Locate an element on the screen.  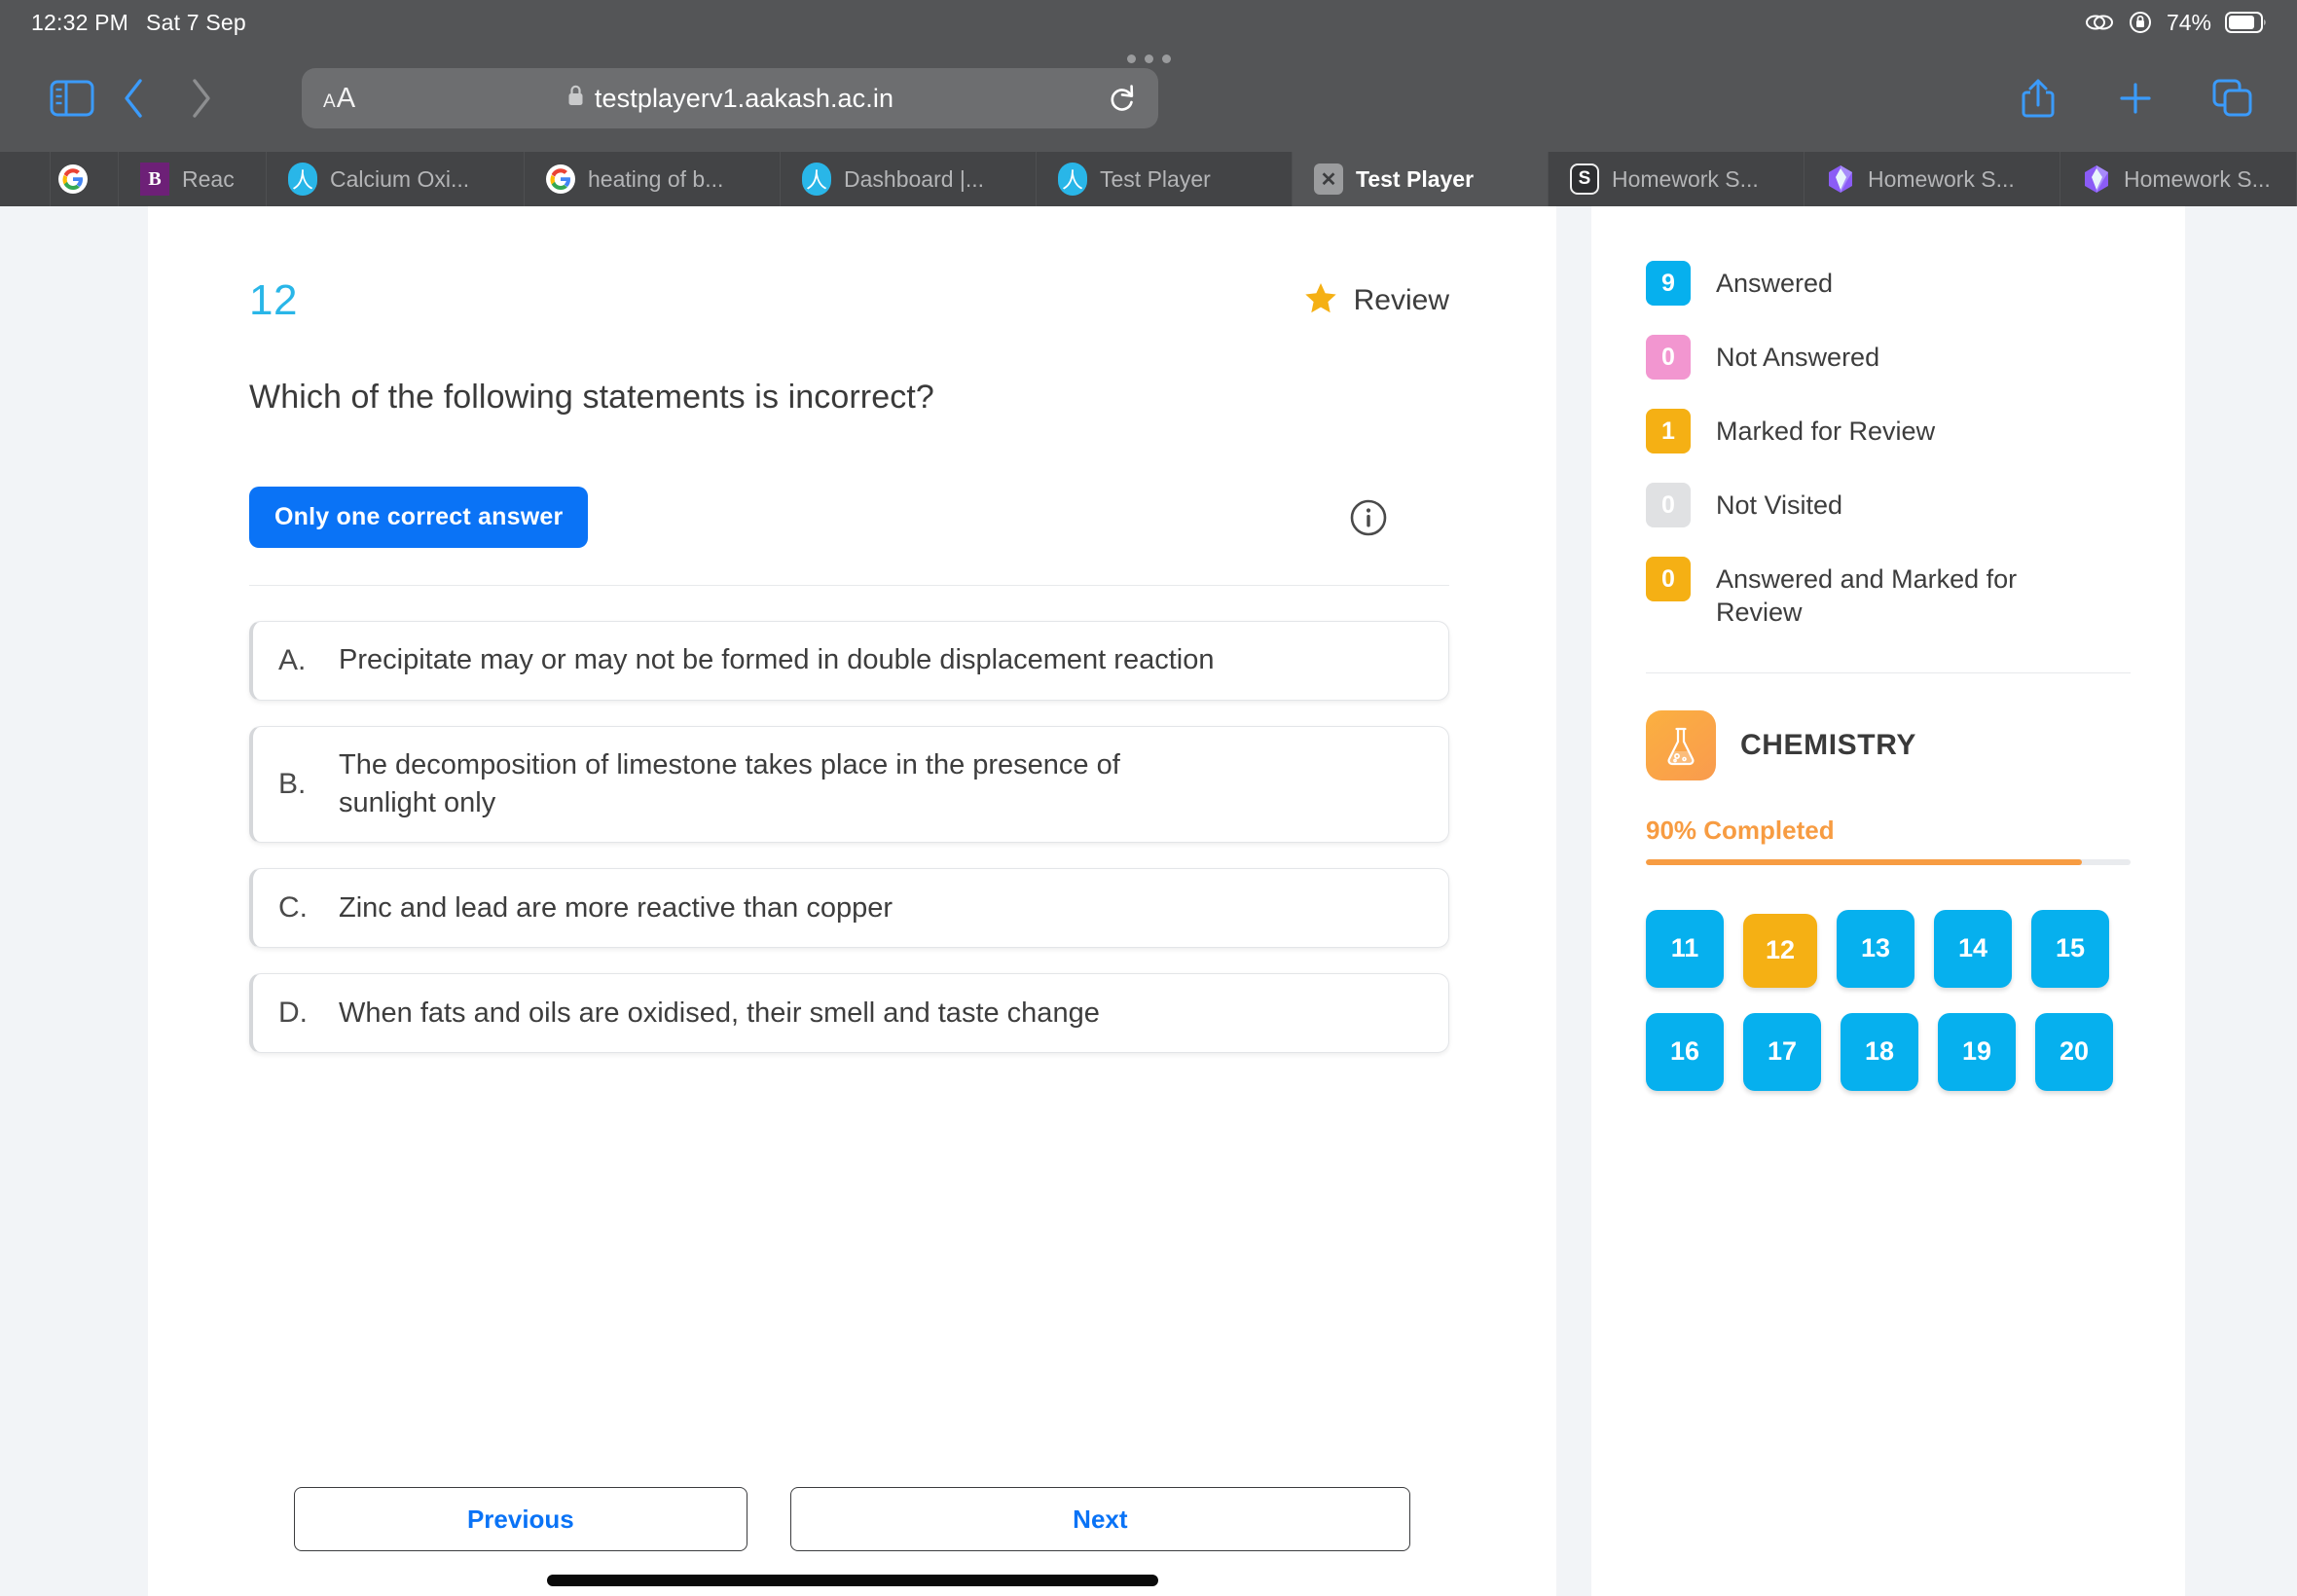
text-size-button: AA is located at coordinates (339, 99).